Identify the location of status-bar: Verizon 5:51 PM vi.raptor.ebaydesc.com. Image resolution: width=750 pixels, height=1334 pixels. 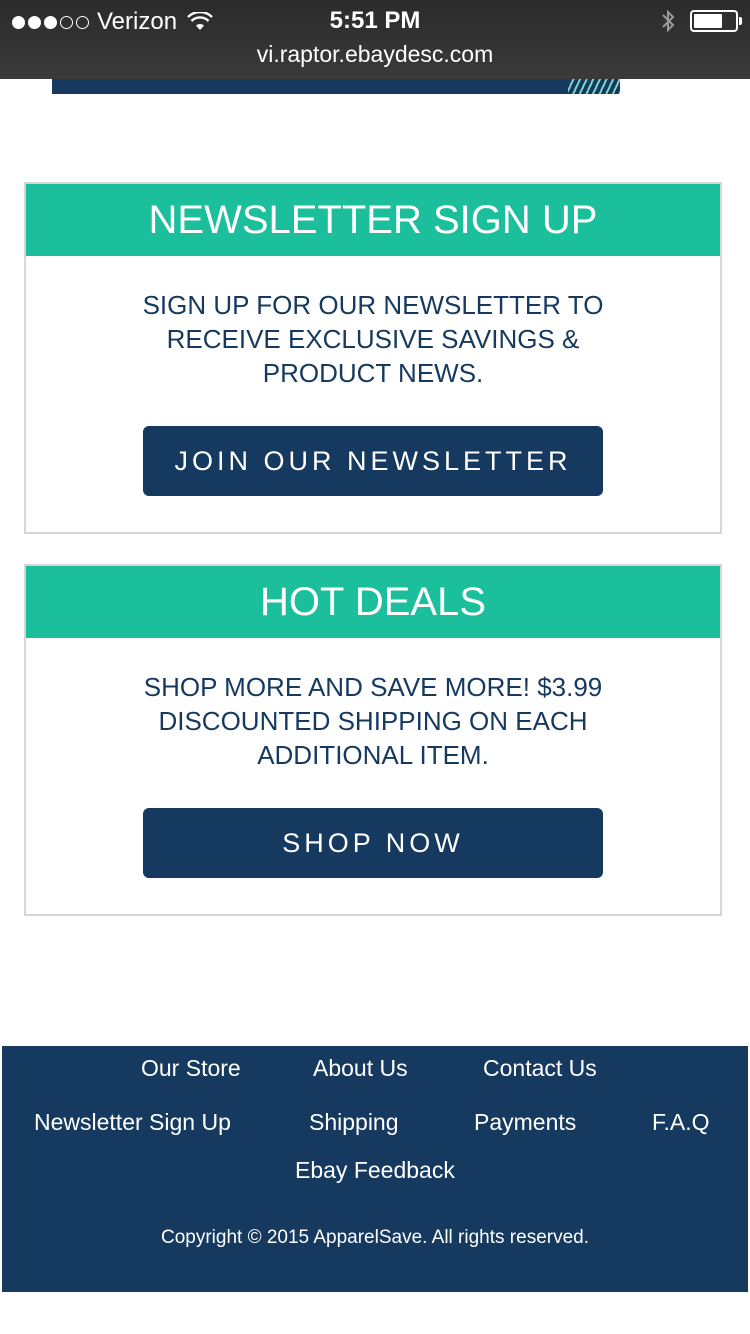
(375, 39).